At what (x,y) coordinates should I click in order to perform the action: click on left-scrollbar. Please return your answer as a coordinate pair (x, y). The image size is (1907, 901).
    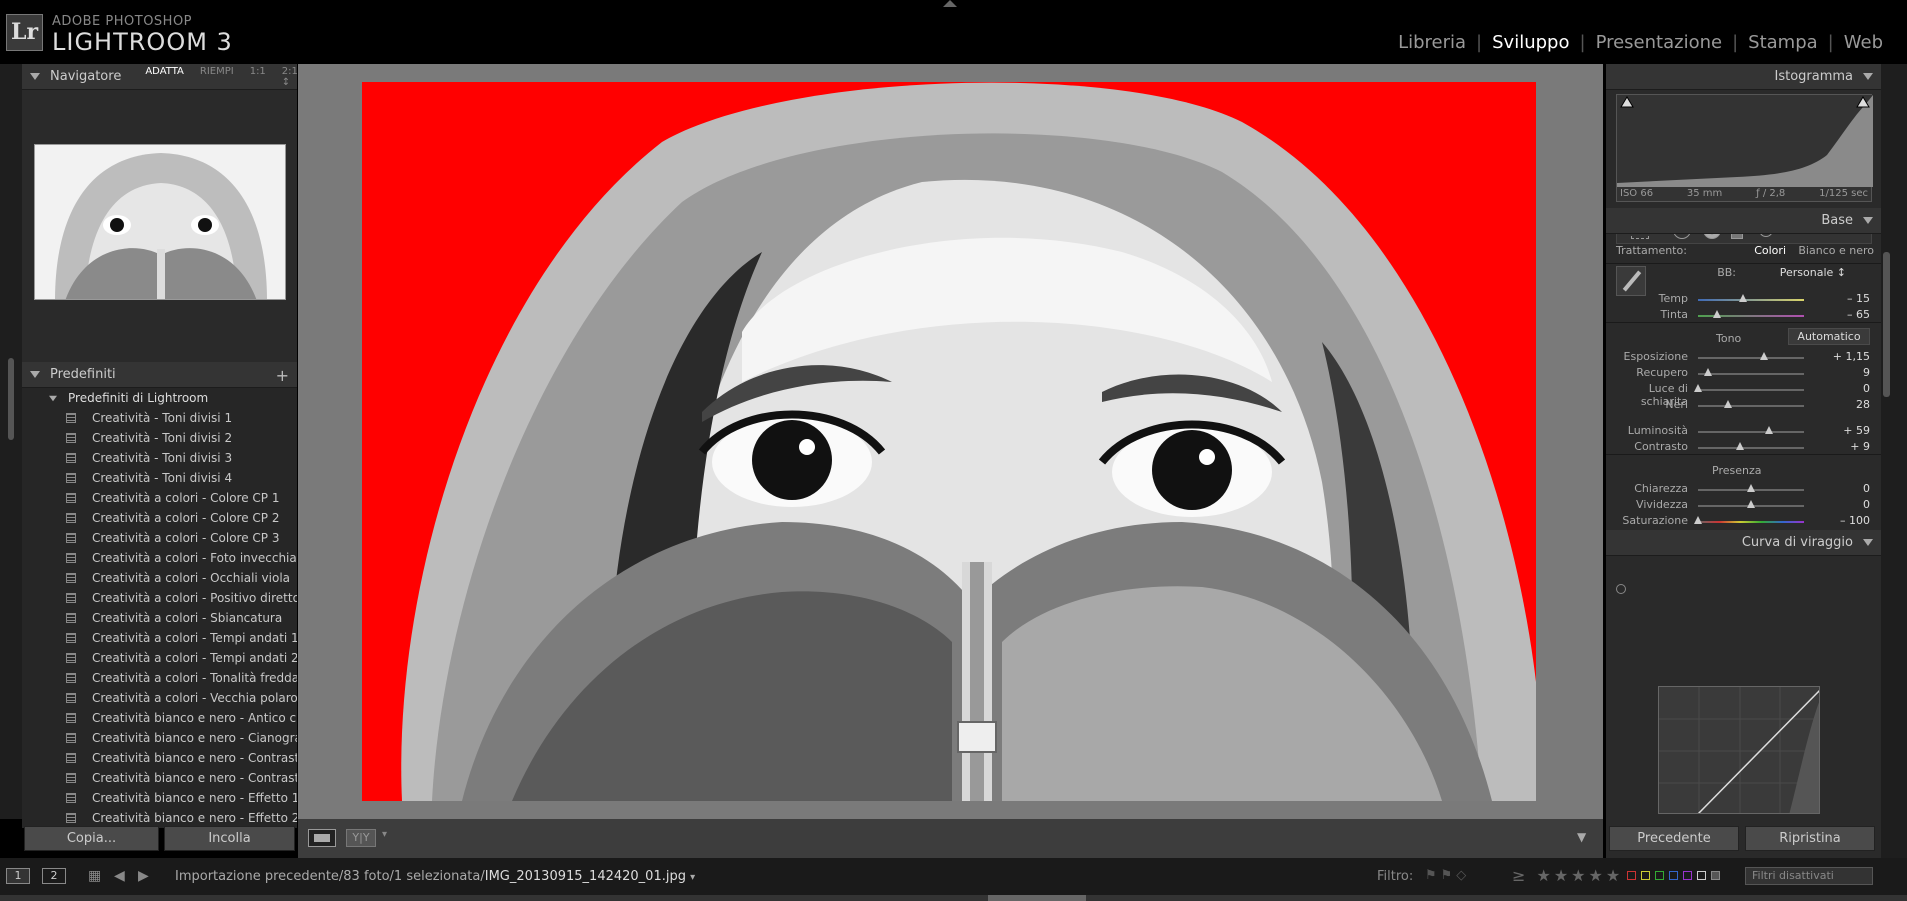
    Looking at the image, I should click on (11, 399).